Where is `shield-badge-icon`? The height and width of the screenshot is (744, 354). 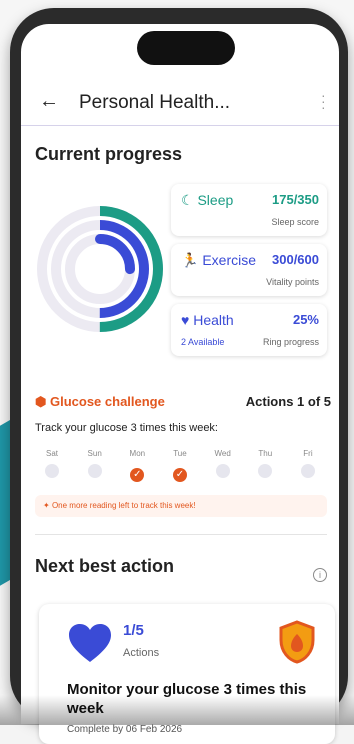 shield-badge-icon is located at coordinates (297, 642).